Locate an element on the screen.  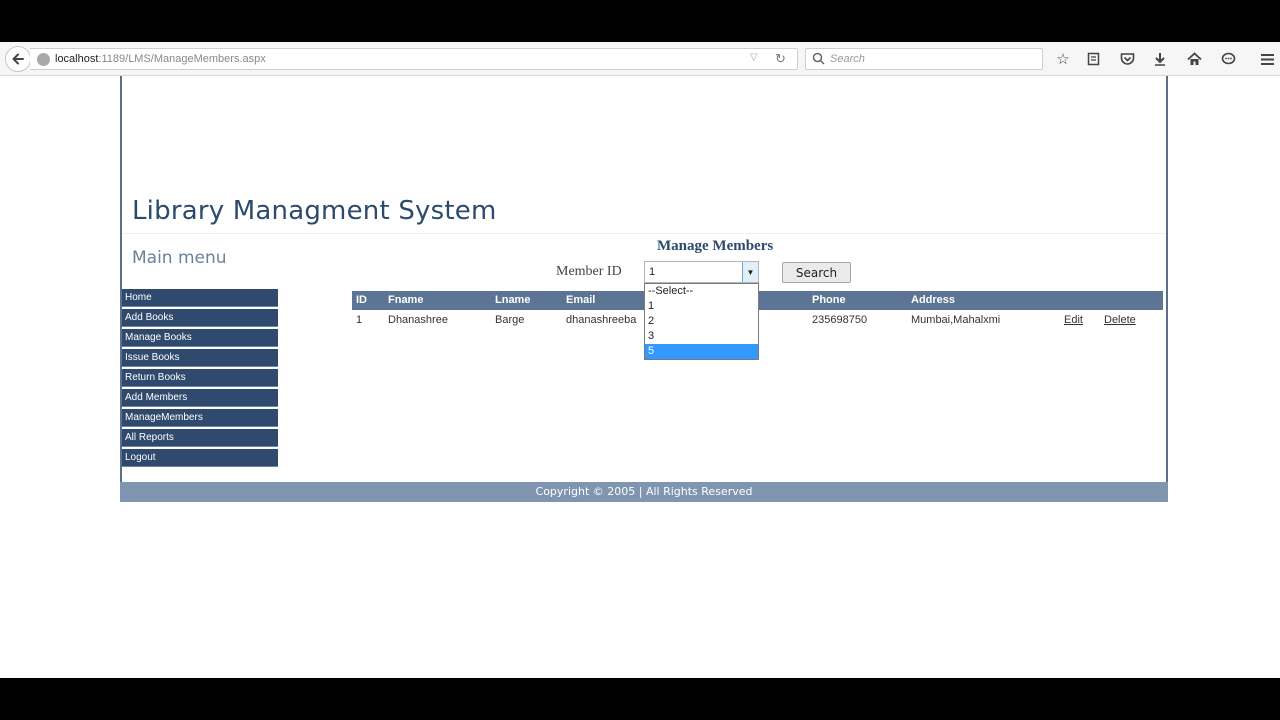
manage-members-heading: Manage Members is located at coordinates (715, 246).